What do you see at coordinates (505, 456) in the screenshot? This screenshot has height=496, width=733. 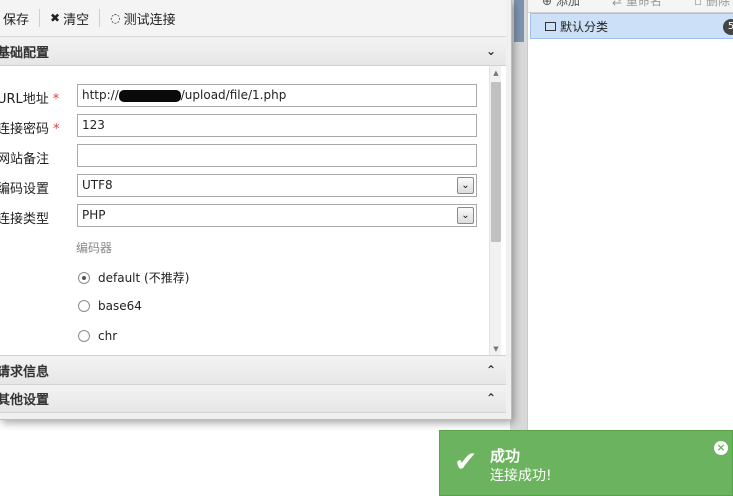 I see `toast-title: 成功` at bounding box center [505, 456].